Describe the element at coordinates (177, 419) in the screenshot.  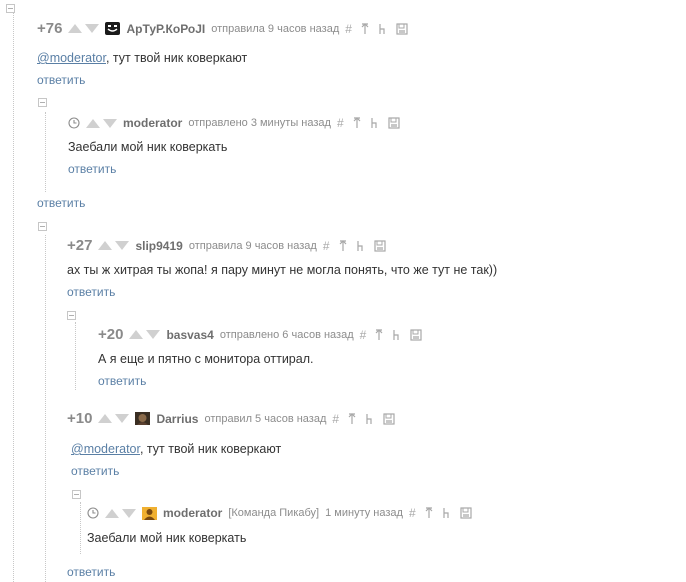
I see `comment-author: Darrius` at that location.